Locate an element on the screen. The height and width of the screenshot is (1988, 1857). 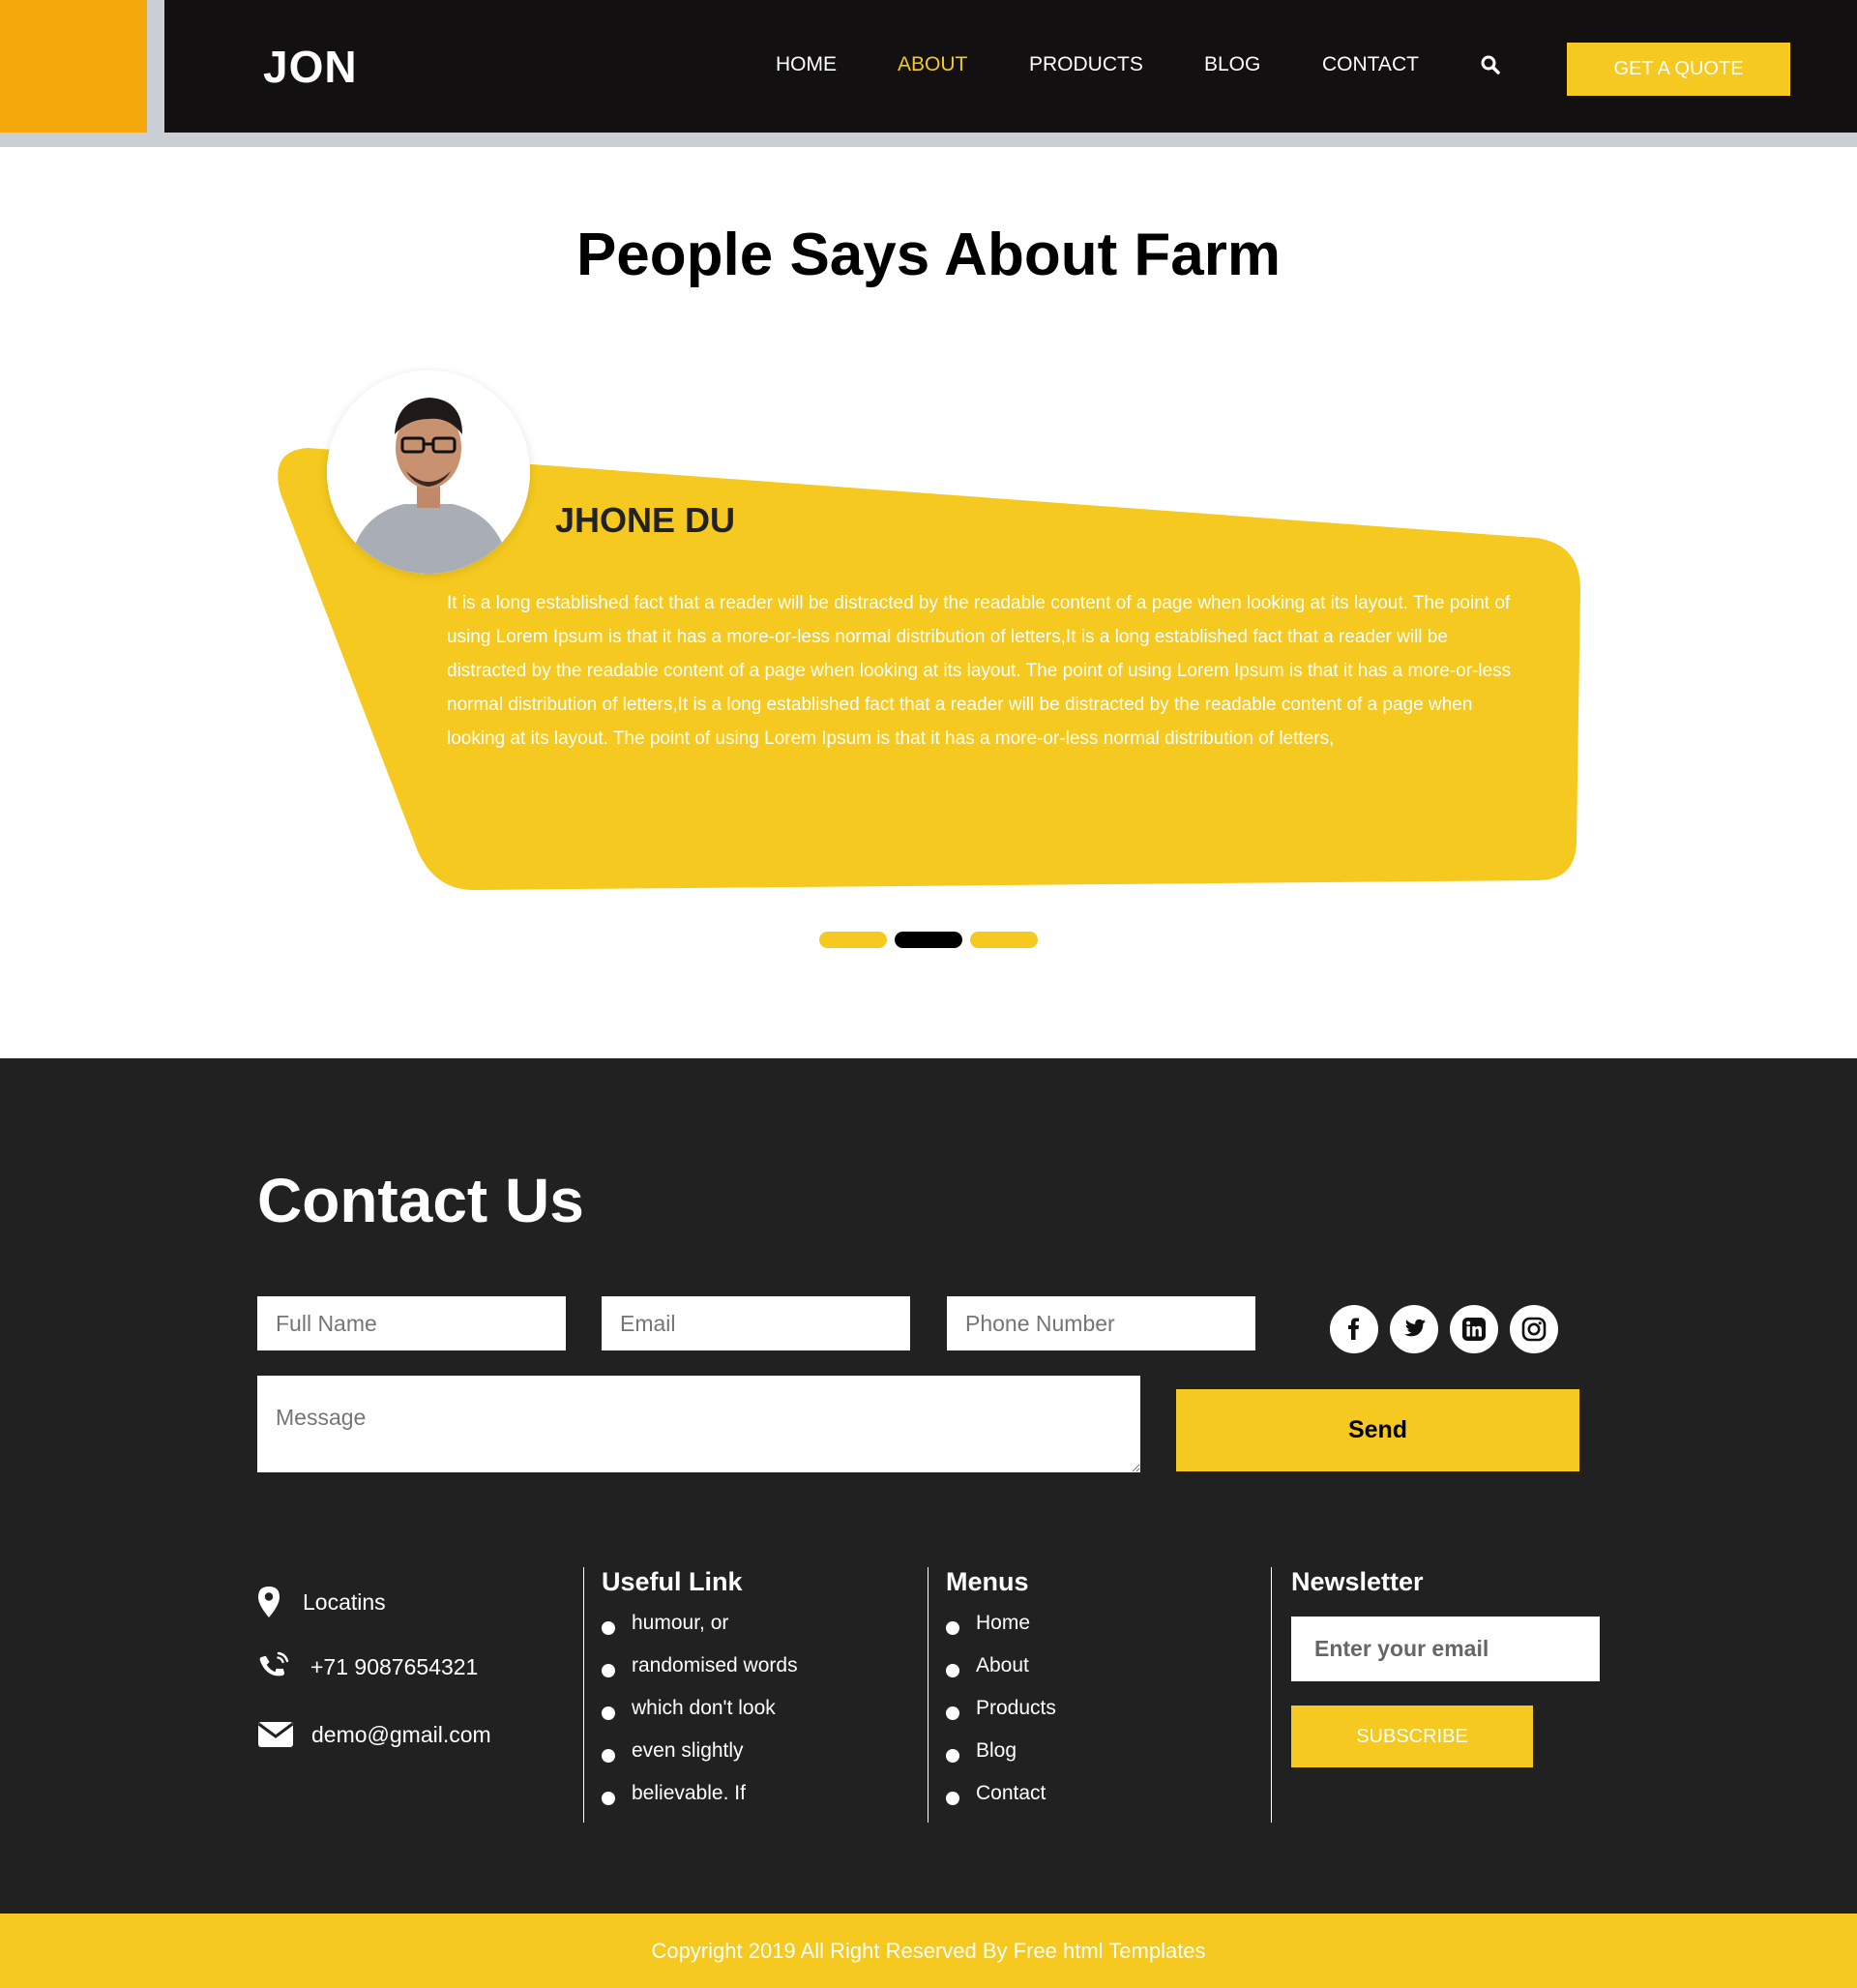
twitter-icon is located at coordinates (1414, 1329).